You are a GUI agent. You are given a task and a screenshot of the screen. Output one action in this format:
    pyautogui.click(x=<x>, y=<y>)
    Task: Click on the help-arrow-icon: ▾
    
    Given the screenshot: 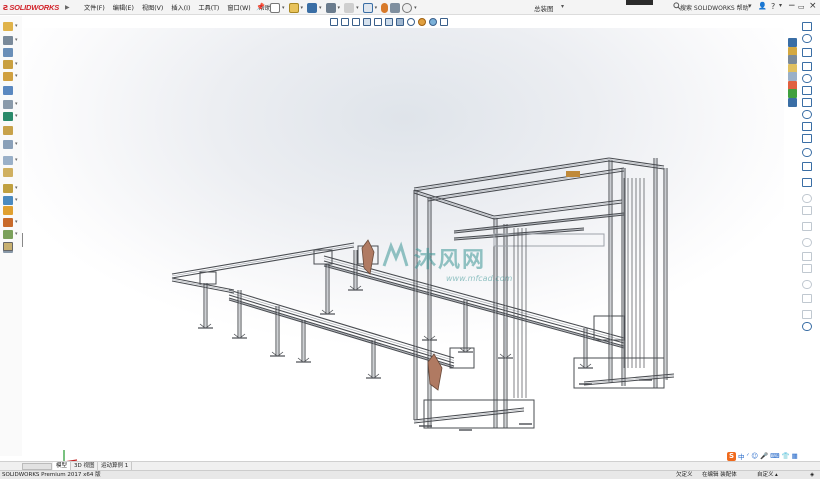 What is the action you would take?
    pyautogui.click(x=780, y=5)
    